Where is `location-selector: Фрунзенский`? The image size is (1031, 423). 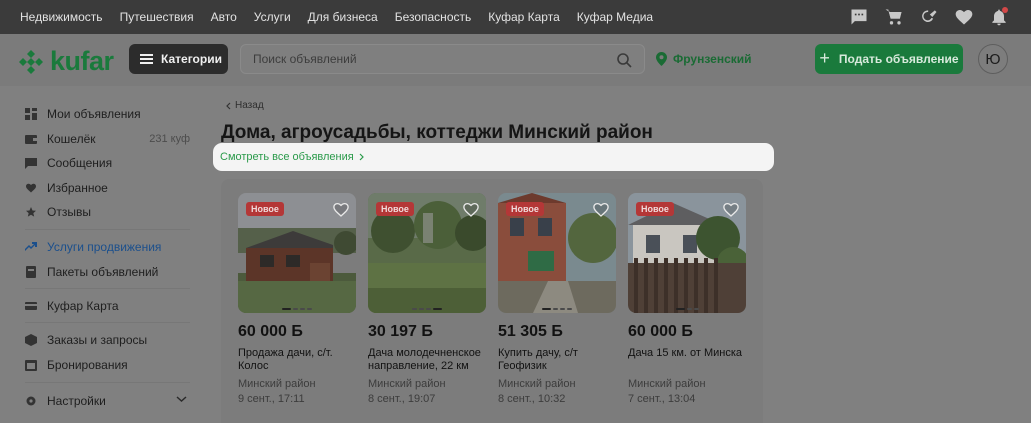 location-selector: Фрунзенский is located at coordinates (704, 59).